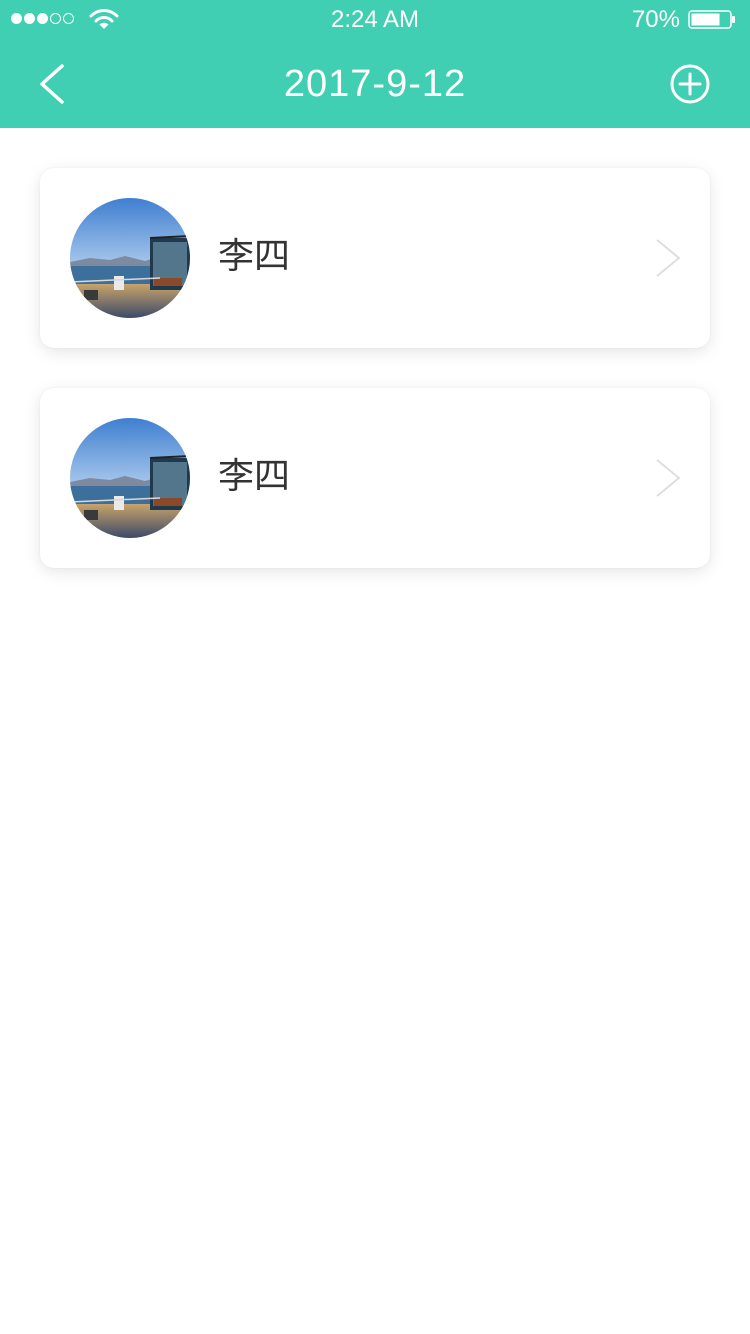  I want to click on battery-percent: 70%, so click(655, 19).